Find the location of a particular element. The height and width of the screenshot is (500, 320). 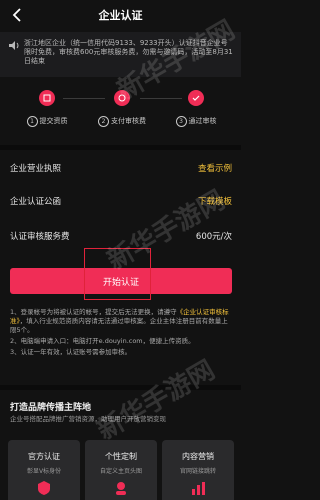

card-subtitle: 自定义主页头图 is located at coordinates (120, 471).